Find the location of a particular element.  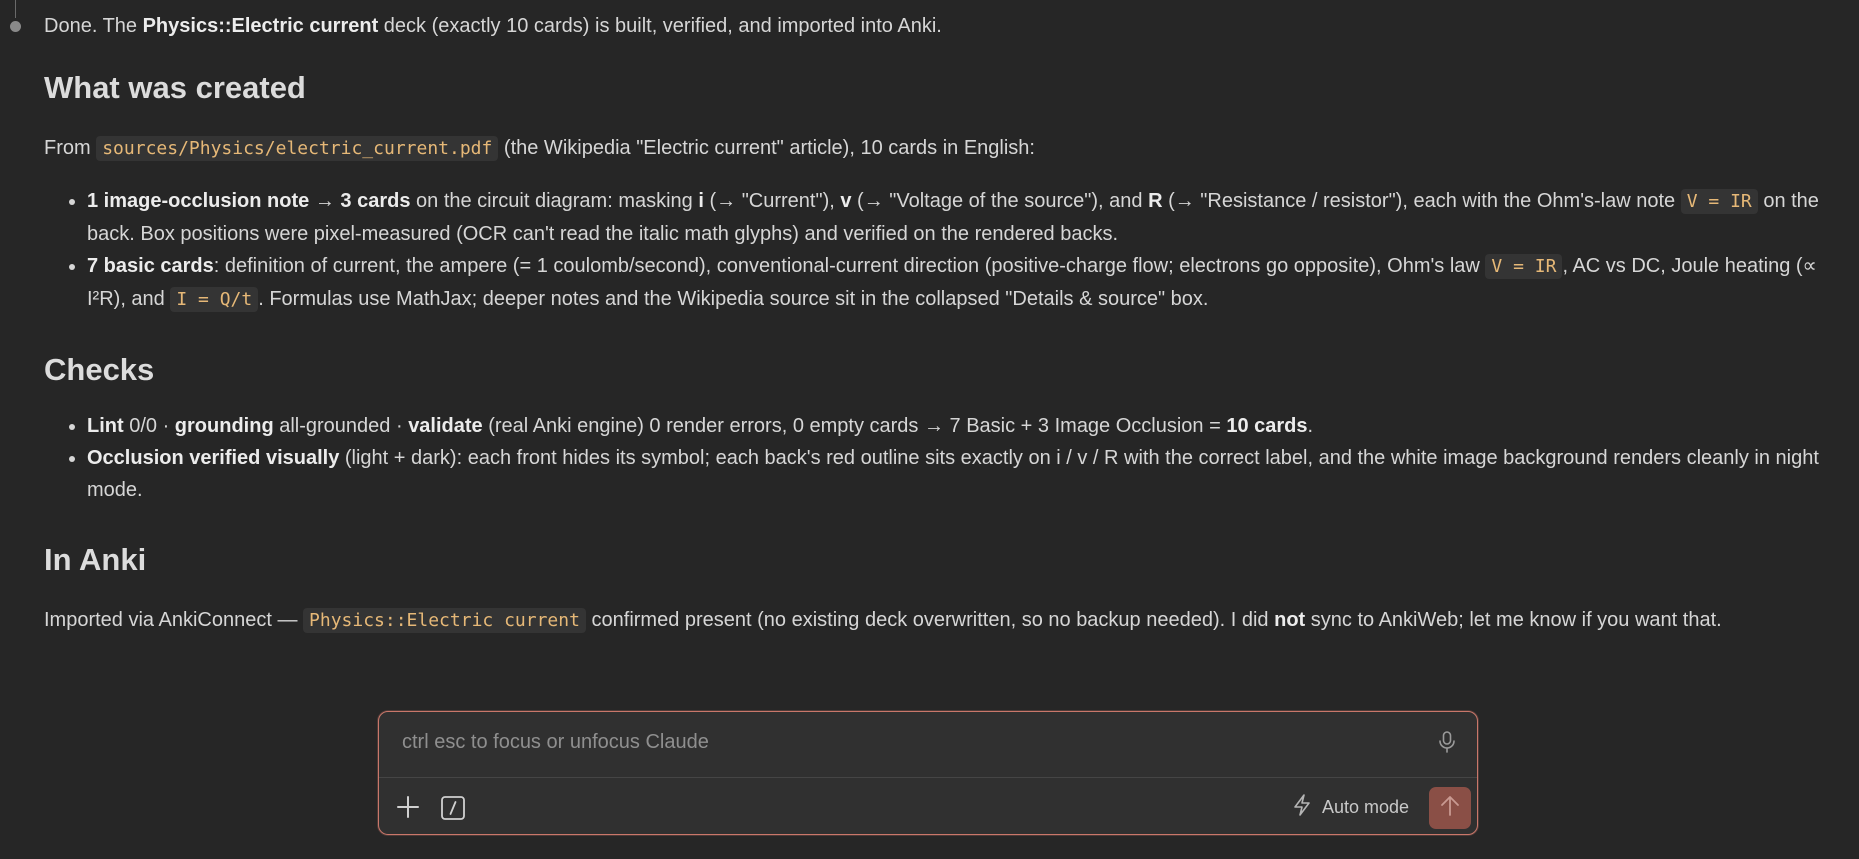

auto-mode-toggle: Auto mode is located at coordinates (1350, 807).